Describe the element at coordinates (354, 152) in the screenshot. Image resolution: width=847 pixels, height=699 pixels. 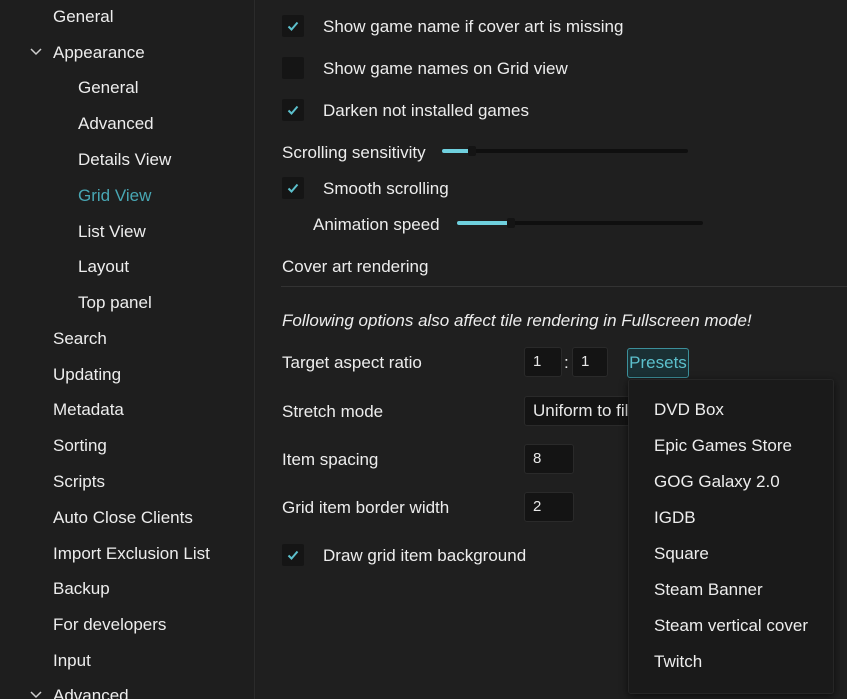
I see `scrolling-sensitivity-label: Scrolling sensitivity` at that location.